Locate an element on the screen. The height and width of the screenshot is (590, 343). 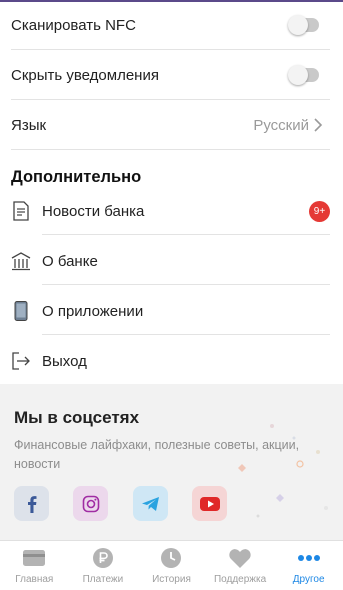
social-section-title: Мы в соцсетях is located at coordinates (77, 417).